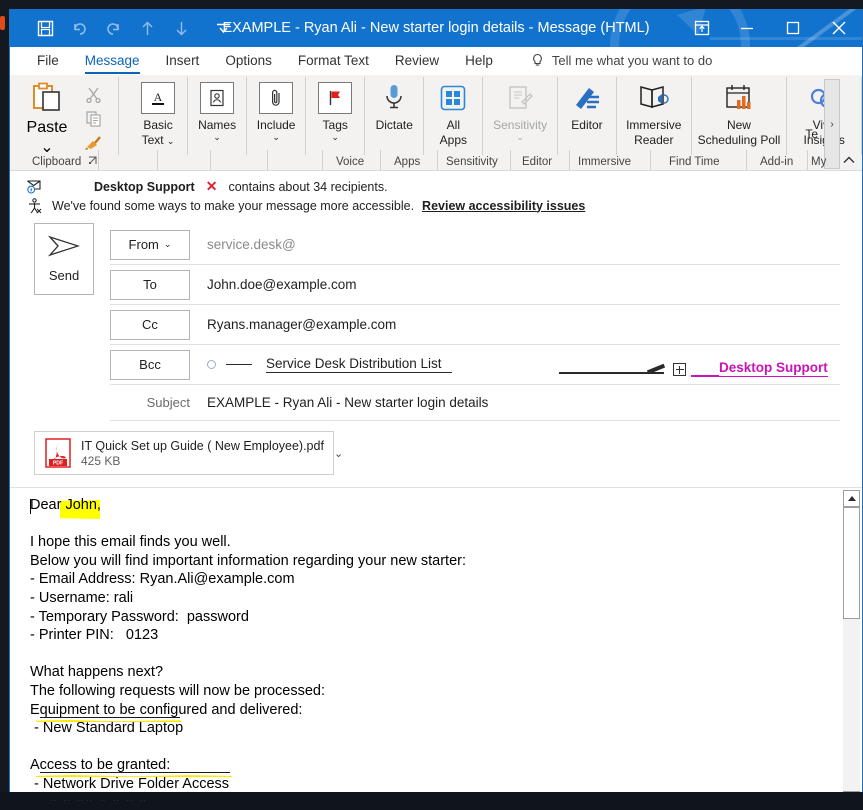 The width and height of the screenshot is (863, 810). I want to click on ribbon-item-editor: Editor, so click(587, 103).